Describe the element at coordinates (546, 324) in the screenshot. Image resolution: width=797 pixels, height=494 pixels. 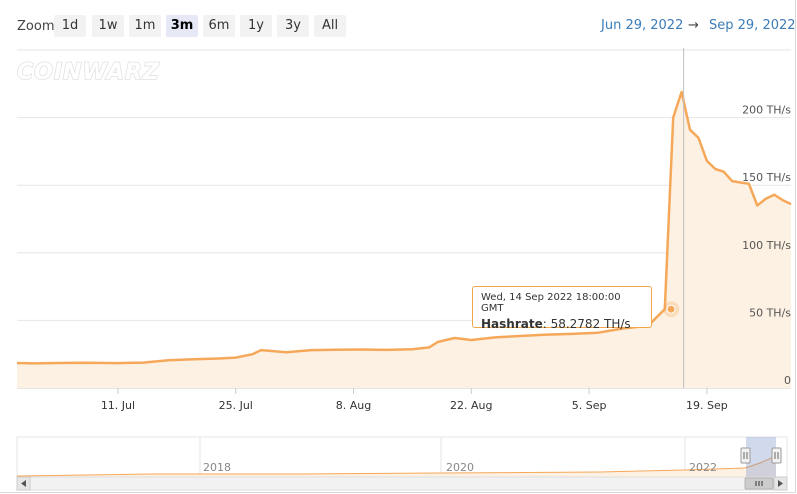
I see `tooltip-colon: :` at that location.